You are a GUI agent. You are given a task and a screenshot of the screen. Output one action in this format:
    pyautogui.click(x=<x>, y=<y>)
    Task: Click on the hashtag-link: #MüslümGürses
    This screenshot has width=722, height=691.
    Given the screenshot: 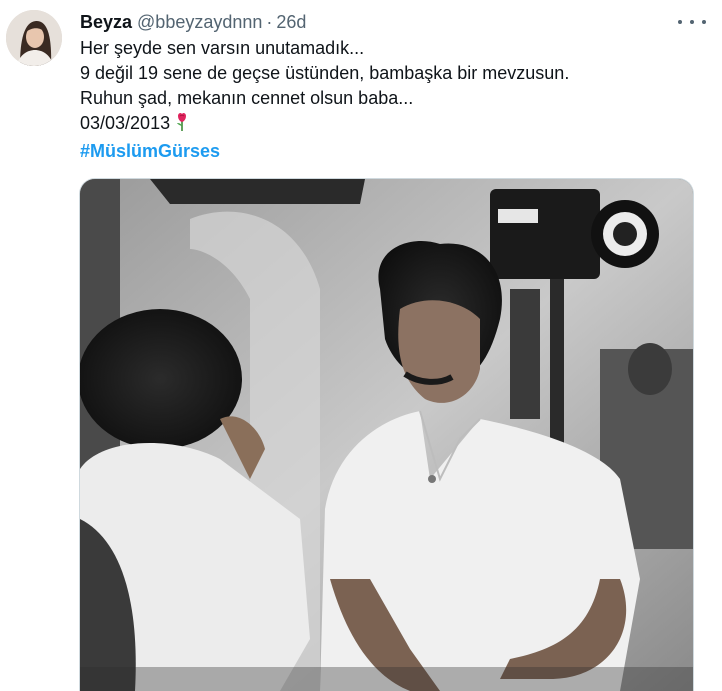 What is the action you would take?
    pyautogui.click(x=150, y=151)
    